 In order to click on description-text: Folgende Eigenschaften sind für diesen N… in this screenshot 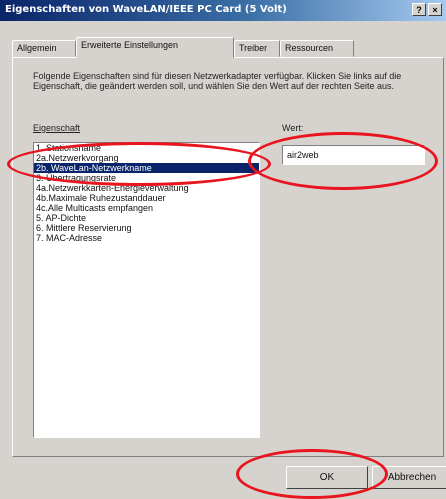, I will do `click(217, 81)`.